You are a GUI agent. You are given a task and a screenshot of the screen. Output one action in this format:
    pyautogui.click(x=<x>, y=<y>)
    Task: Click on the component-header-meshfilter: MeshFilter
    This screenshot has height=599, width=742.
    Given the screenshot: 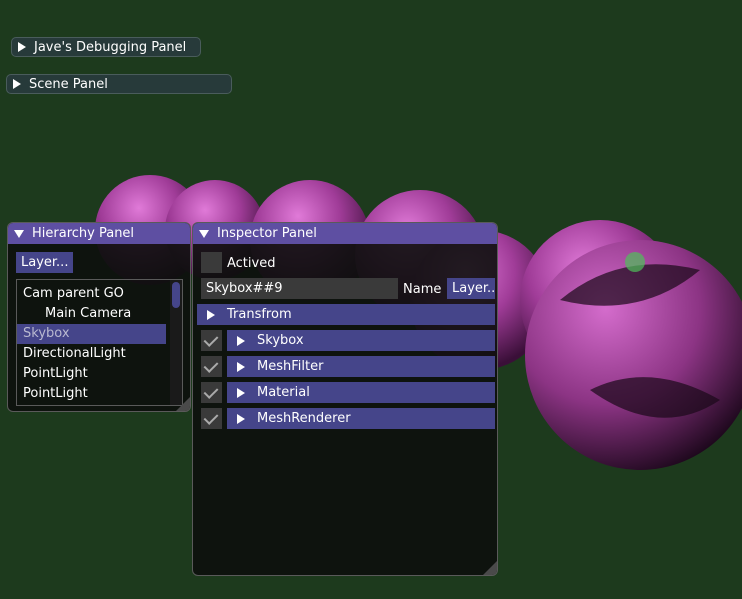 What is the action you would take?
    pyautogui.click(x=361, y=366)
    